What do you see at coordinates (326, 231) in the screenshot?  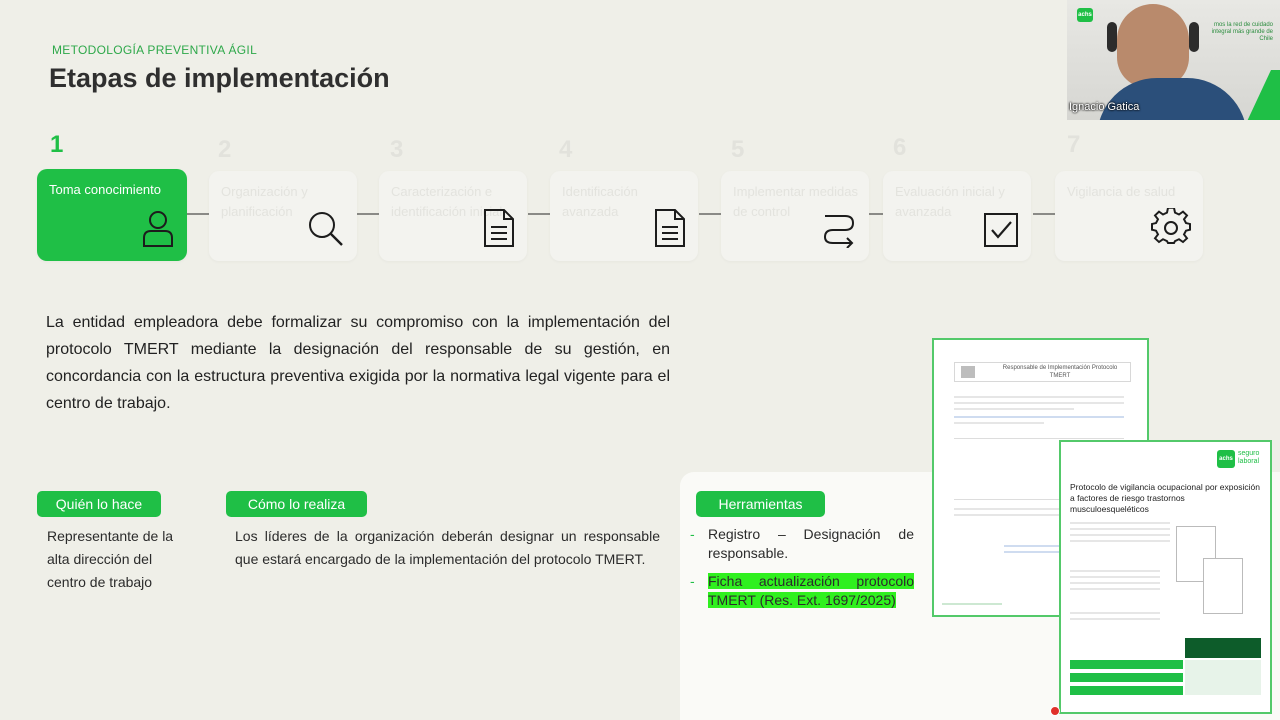 I see `search-icon` at bounding box center [326, 231].